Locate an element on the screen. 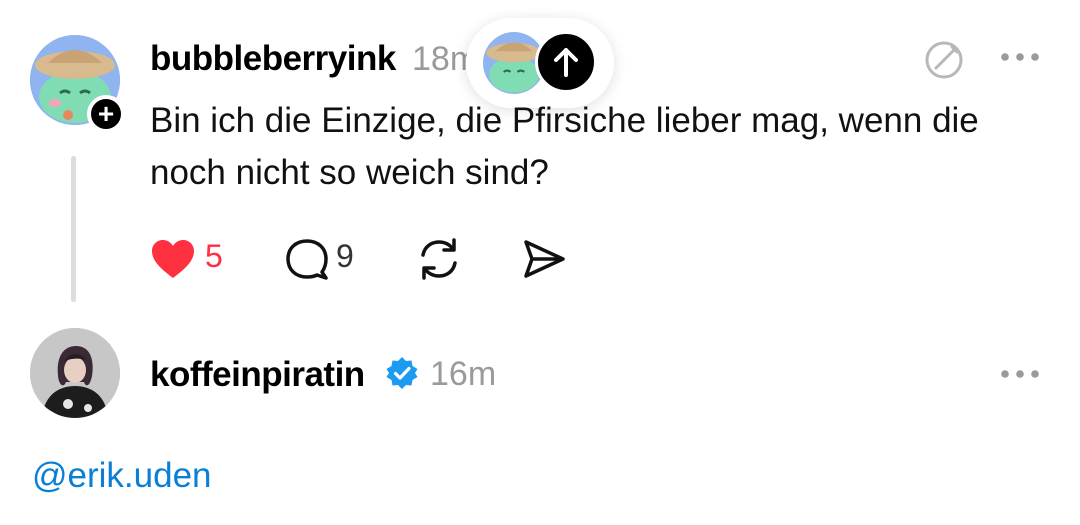 Image resolution: width=1080 pixels, height=525 pixels. like-count: 5 is located at coordinates (214, 256).